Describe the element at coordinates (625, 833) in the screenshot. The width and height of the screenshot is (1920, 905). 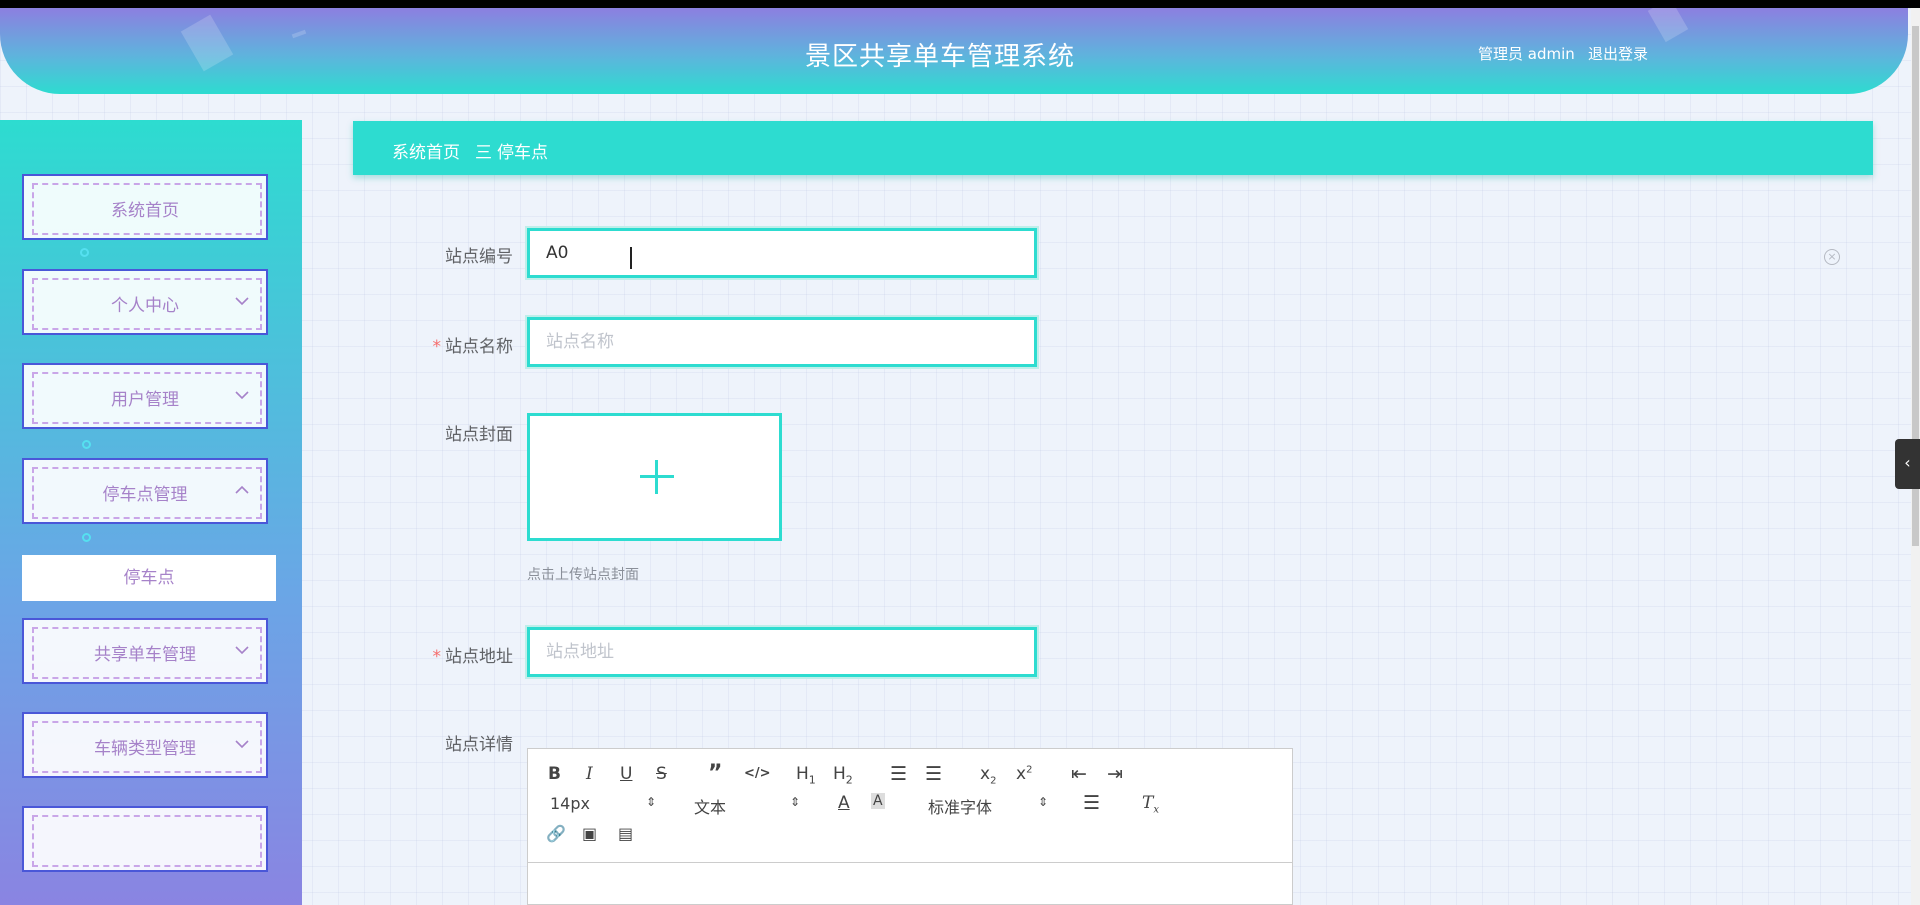
I see `video-icon: ▤` at that location.